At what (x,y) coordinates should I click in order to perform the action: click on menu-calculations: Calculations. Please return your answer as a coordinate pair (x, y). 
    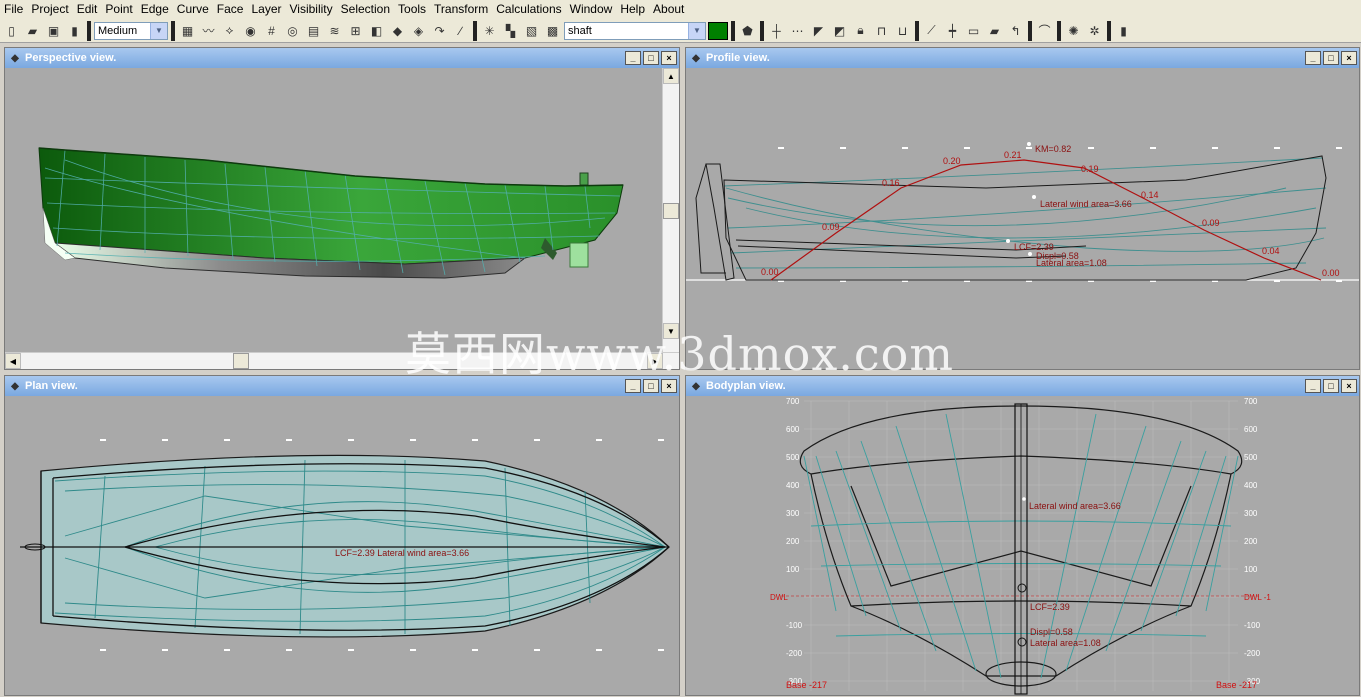
    Looking at the image, I should click on (528, 9).